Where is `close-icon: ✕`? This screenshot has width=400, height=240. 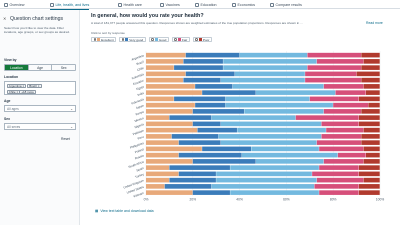
close-icon: ✕ is located at coordinates (5, 19).